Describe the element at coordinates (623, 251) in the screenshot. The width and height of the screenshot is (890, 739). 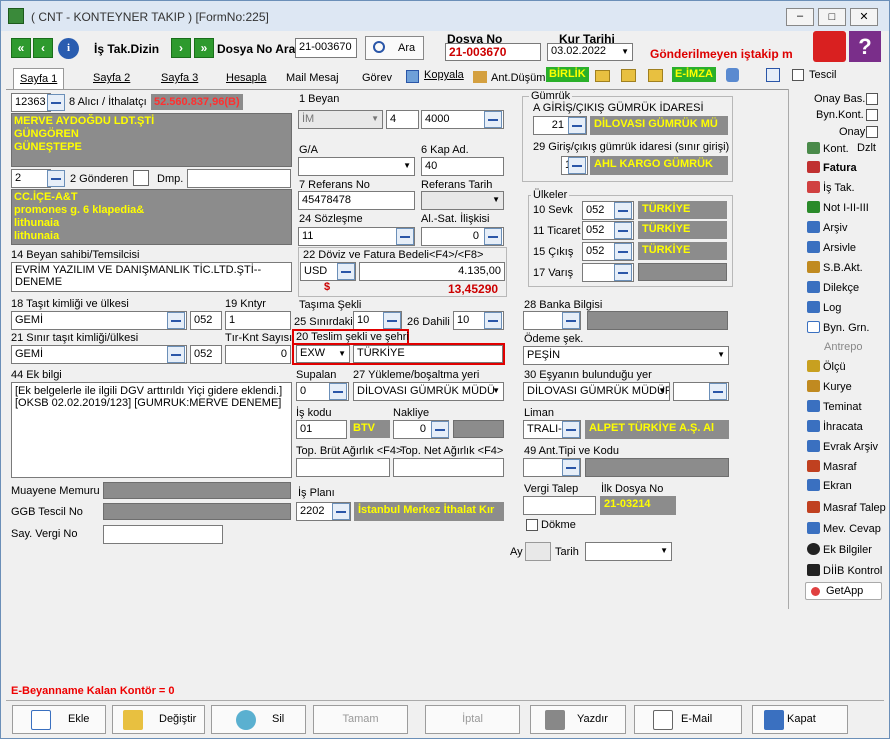
I see `cikis-search-button` at that location.